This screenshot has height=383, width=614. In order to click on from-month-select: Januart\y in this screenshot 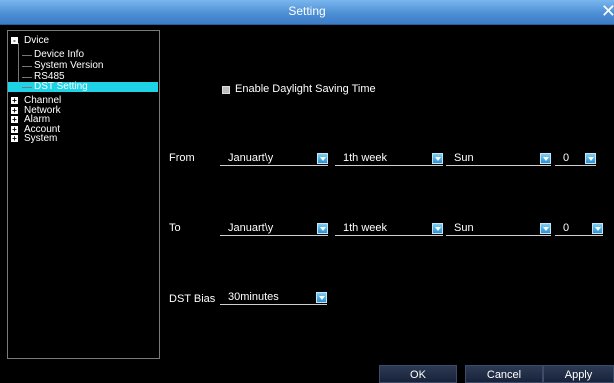, I will do `click(274, 159)`.